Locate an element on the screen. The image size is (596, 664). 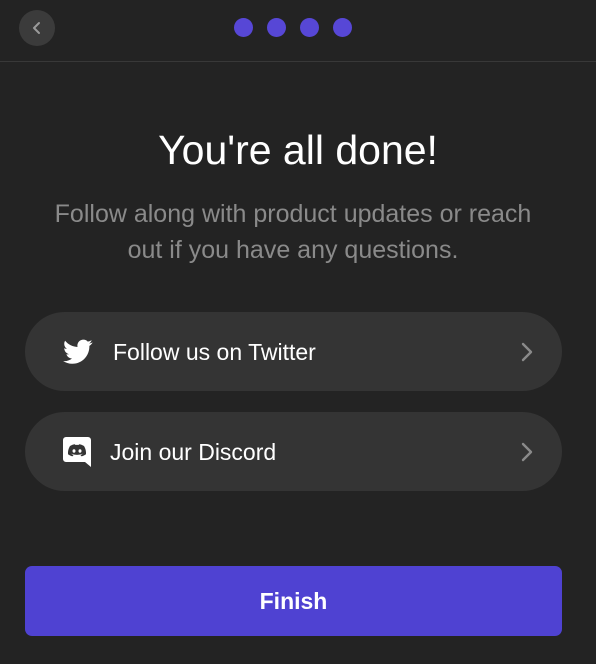
join-discord-button: Join our Discord is located at coordinates (293, 451).